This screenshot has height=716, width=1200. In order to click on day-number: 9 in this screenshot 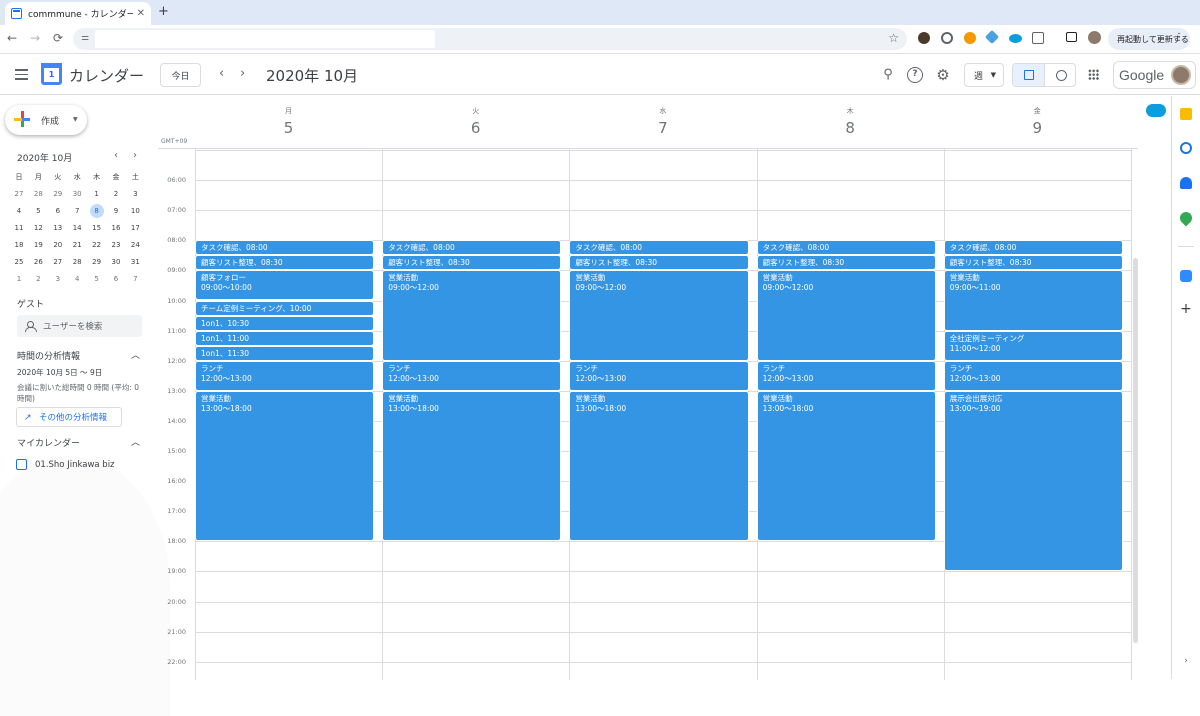, I will do `click(1037, 128)`.